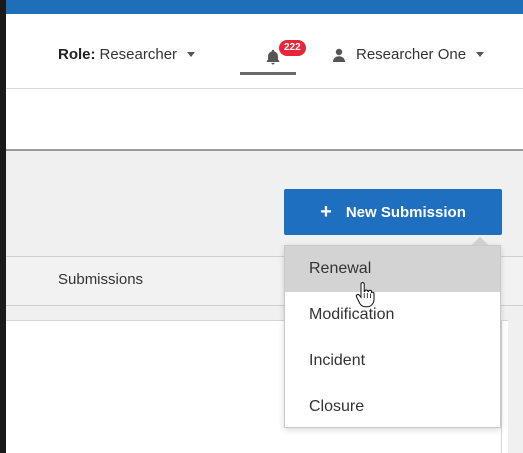 This screenshot has height=453, width=523. What do you see at coordinates (411, 54) in the screenshot?
I see `user-name: Researcher One` at bounding box center [411, 54].